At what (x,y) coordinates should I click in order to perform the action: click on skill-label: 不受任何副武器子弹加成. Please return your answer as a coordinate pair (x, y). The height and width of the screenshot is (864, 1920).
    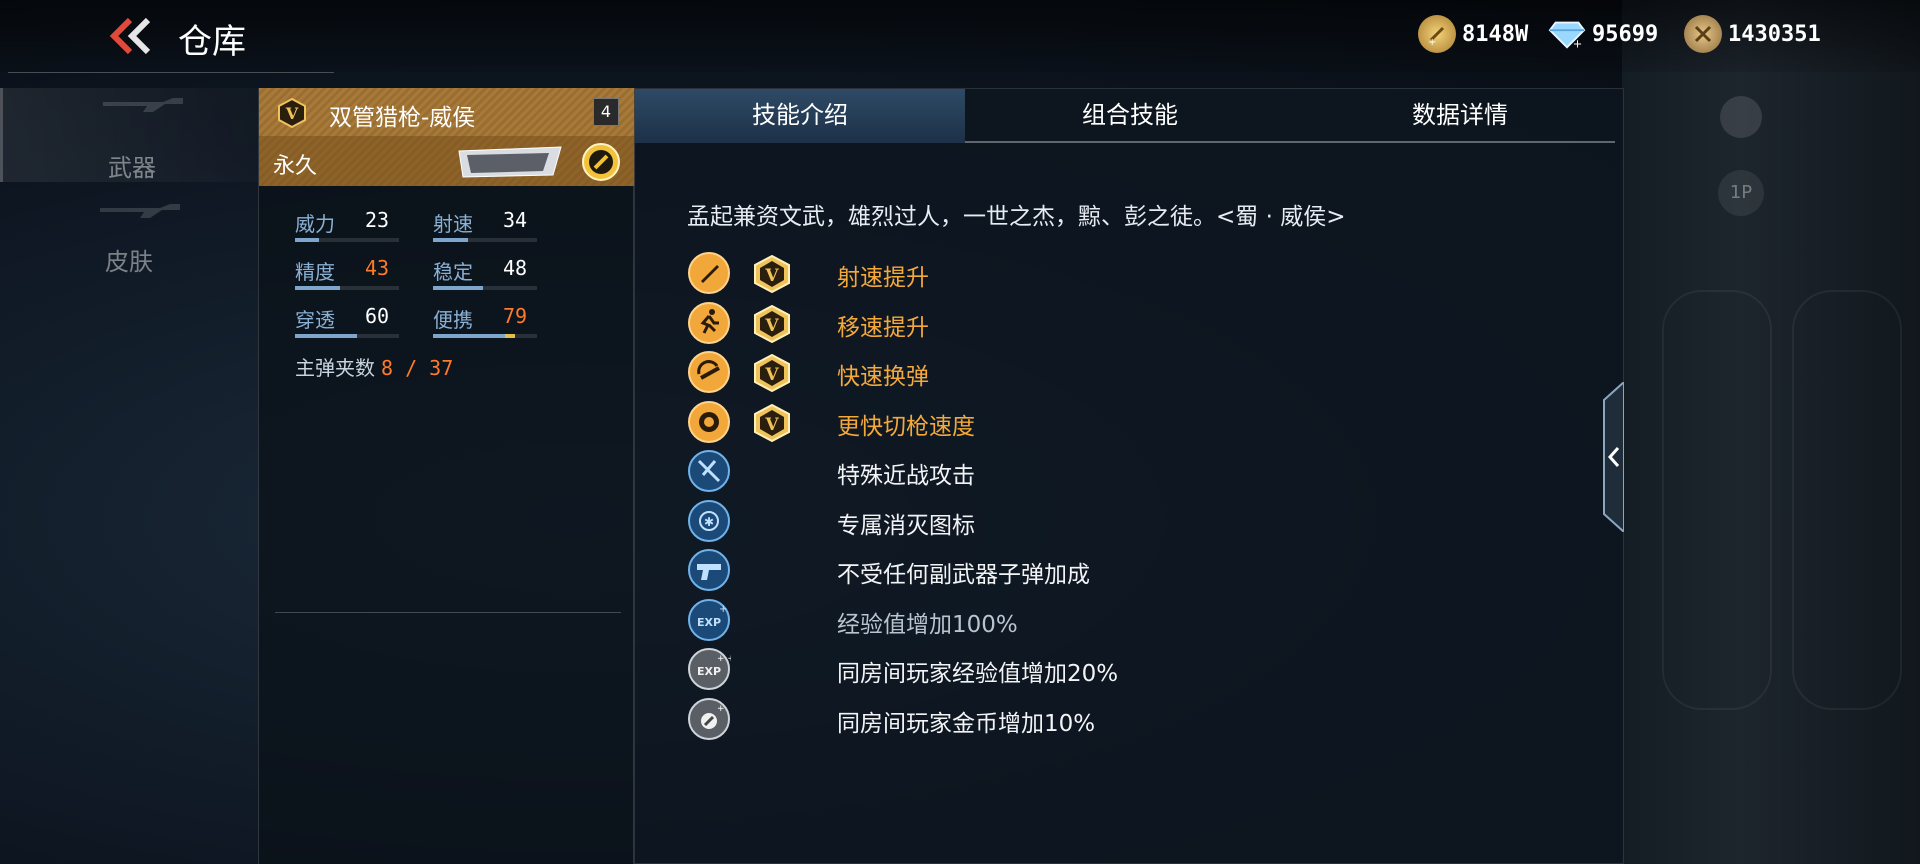
    Looking at the image, I should click on (963, 575).